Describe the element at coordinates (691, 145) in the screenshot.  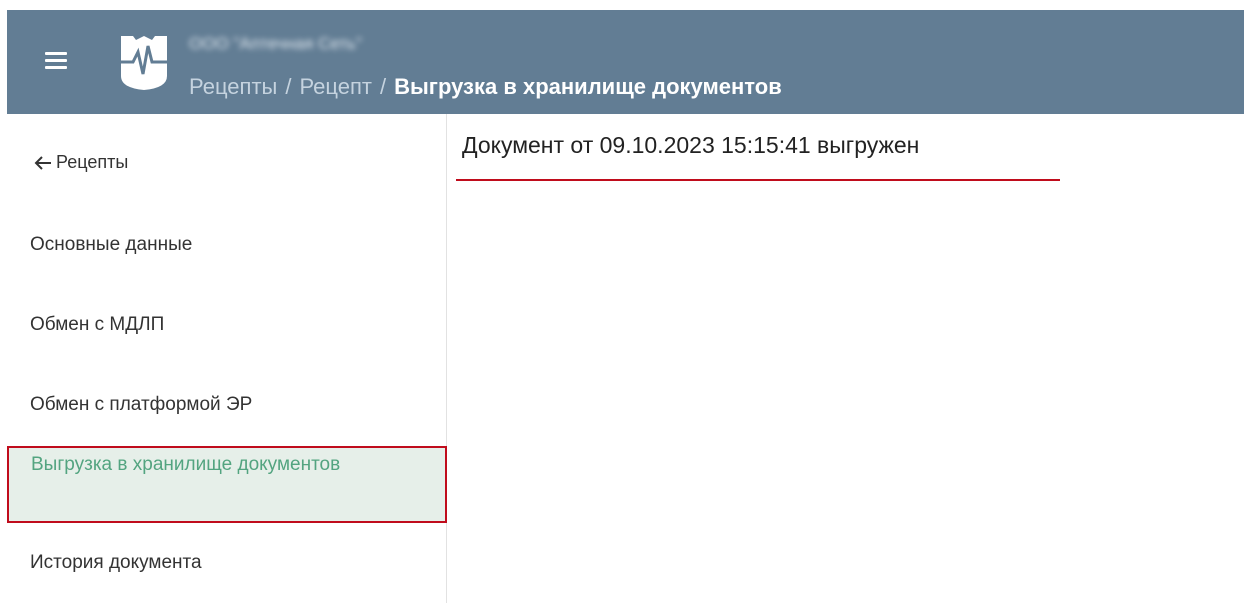
I see `document-upload-status: Документ от 09.10.2023 15:15:41 выгружен` at that location.